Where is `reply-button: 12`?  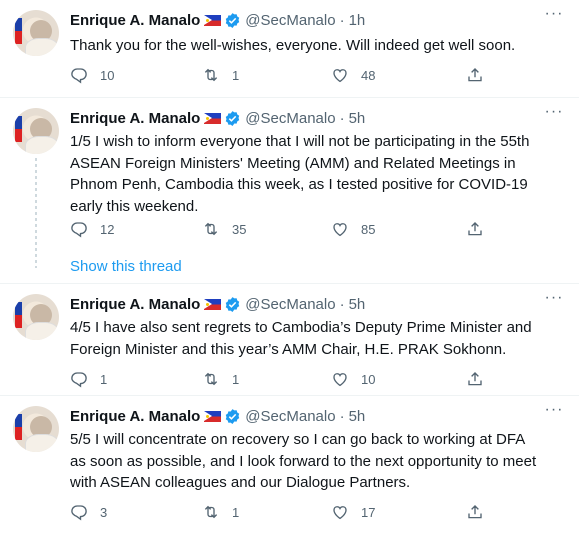
reply-button: 12 is located at coordinates (92, 229).